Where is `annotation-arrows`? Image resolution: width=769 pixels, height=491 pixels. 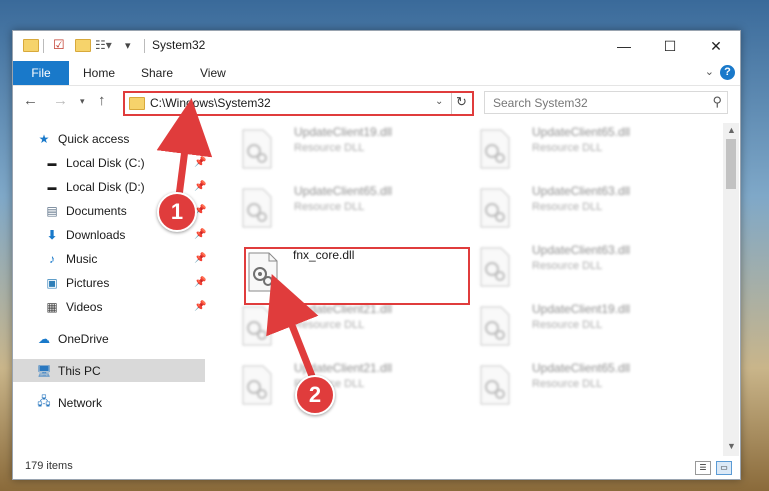 annotation-arrows is located at coordinates (237, 238).